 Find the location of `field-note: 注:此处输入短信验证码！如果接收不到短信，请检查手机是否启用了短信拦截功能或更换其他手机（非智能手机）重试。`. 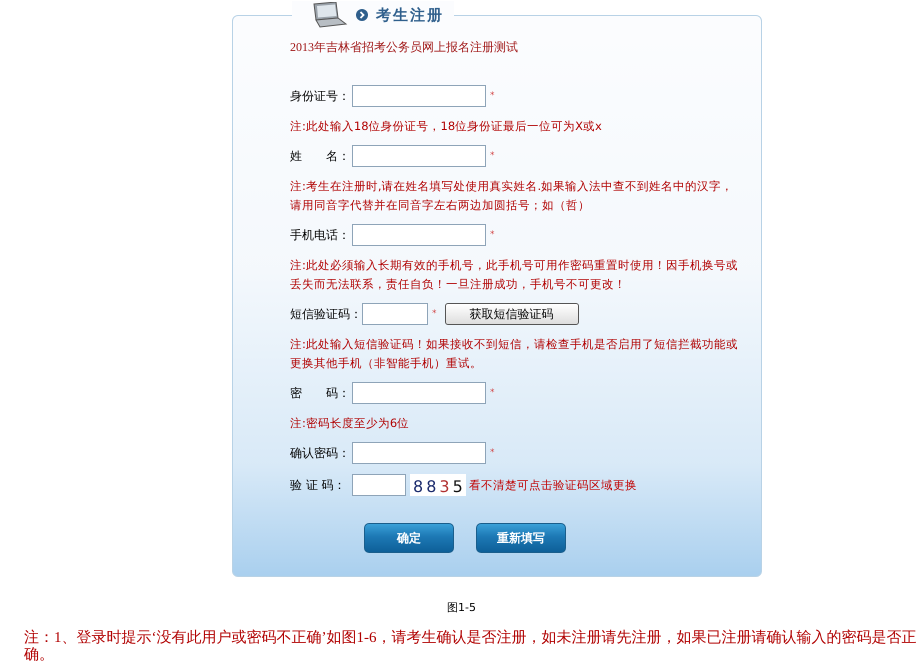

field-note: 注:此处输入短信验证码！如果接收不到短信，请检查手机是否启用了短信拦截功能或更换其他手机（非智能手机）重试。 is located at coordinates (514, 354).